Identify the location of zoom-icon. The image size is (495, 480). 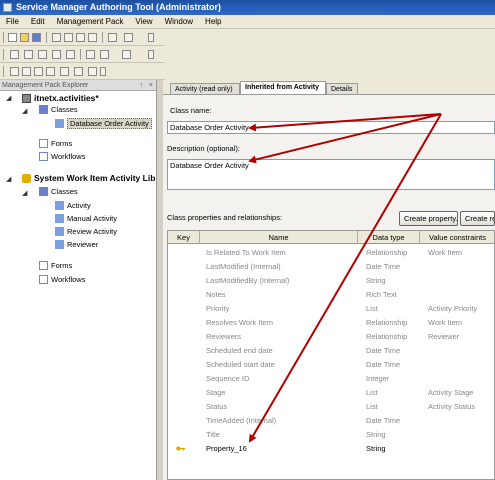
(38, 71).